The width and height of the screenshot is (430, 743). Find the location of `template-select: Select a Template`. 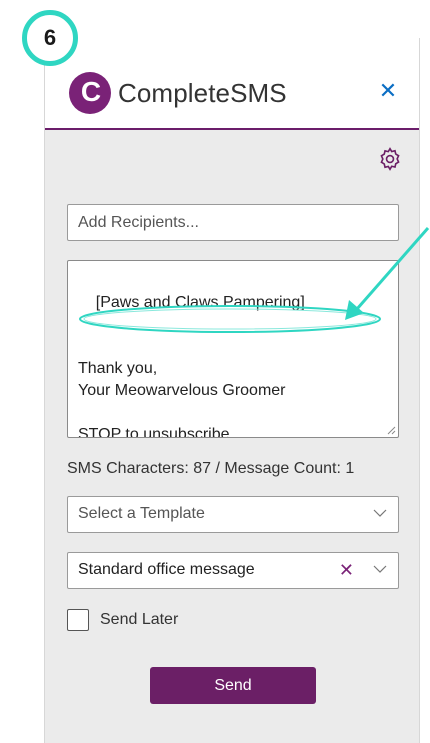

template-select: Select a Template is located at coordinates (233, 514).